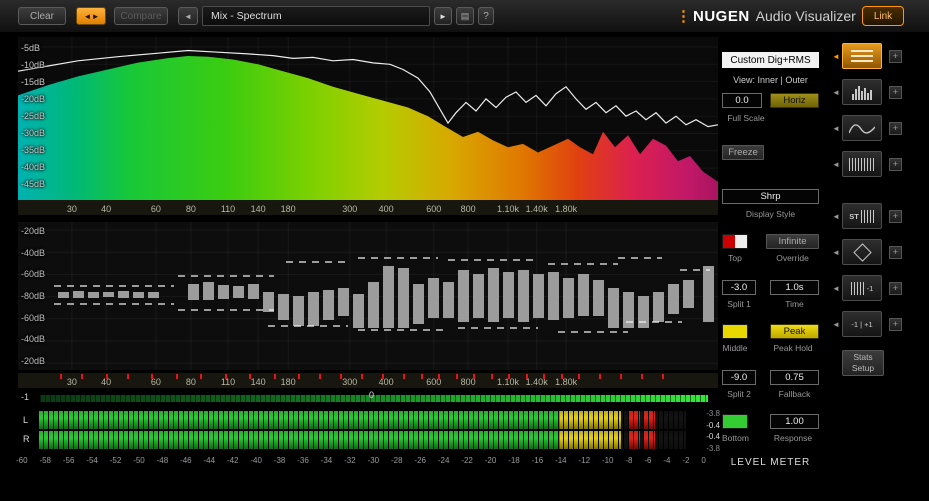  What do you see at coordinates (770, 196) in the screenshot?
I see `display-style-dropdown: Shrp` at bounding box center [770, 196].